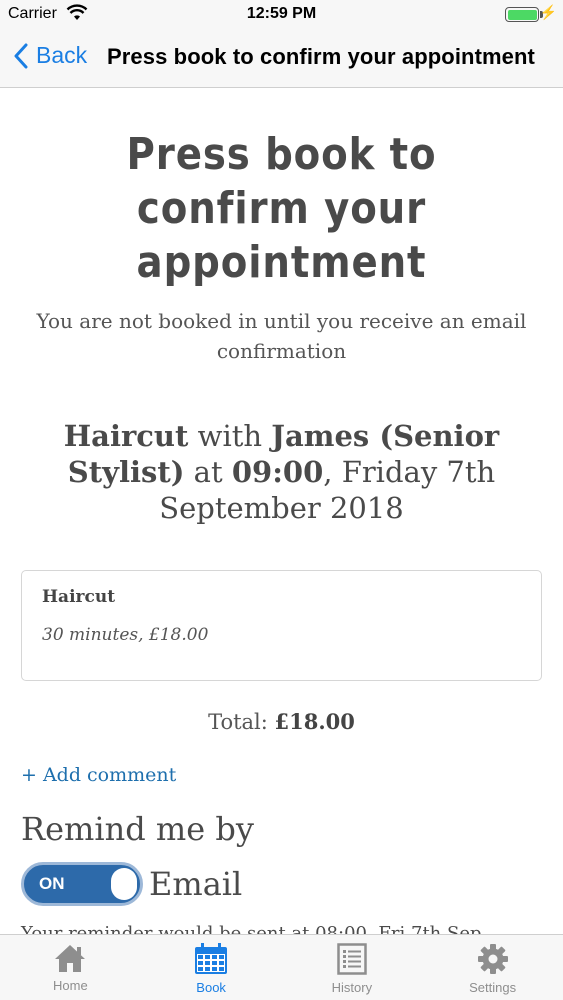 The image size is (563, 1000). Describe the element at coordinates (70, 985) in the screenshot. I see `tab-home-label: Home` at that location.